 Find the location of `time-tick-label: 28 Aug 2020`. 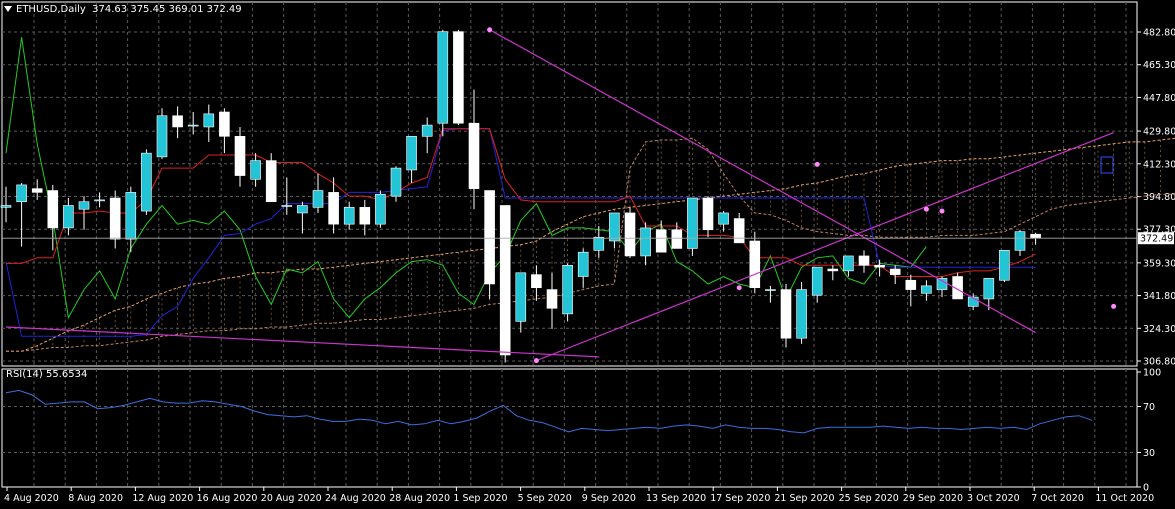

time-tick-label: 28 Aug 2020 is located at coordinates (419, 498).